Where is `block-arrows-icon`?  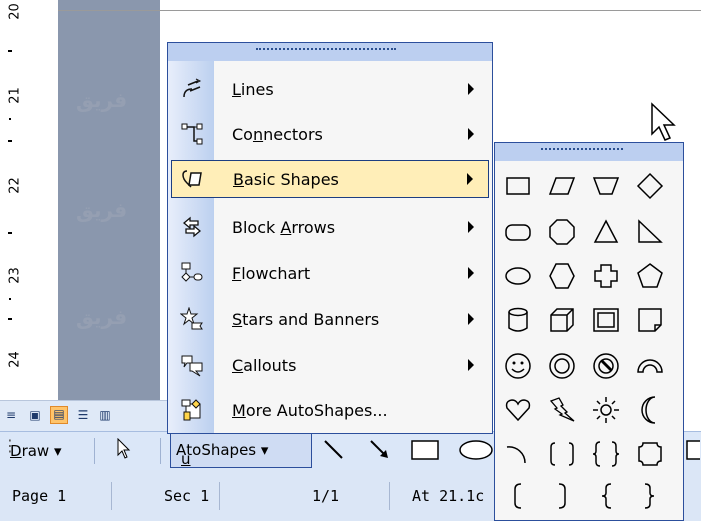 block-arrows-icon is located at coordinates (192, 227).